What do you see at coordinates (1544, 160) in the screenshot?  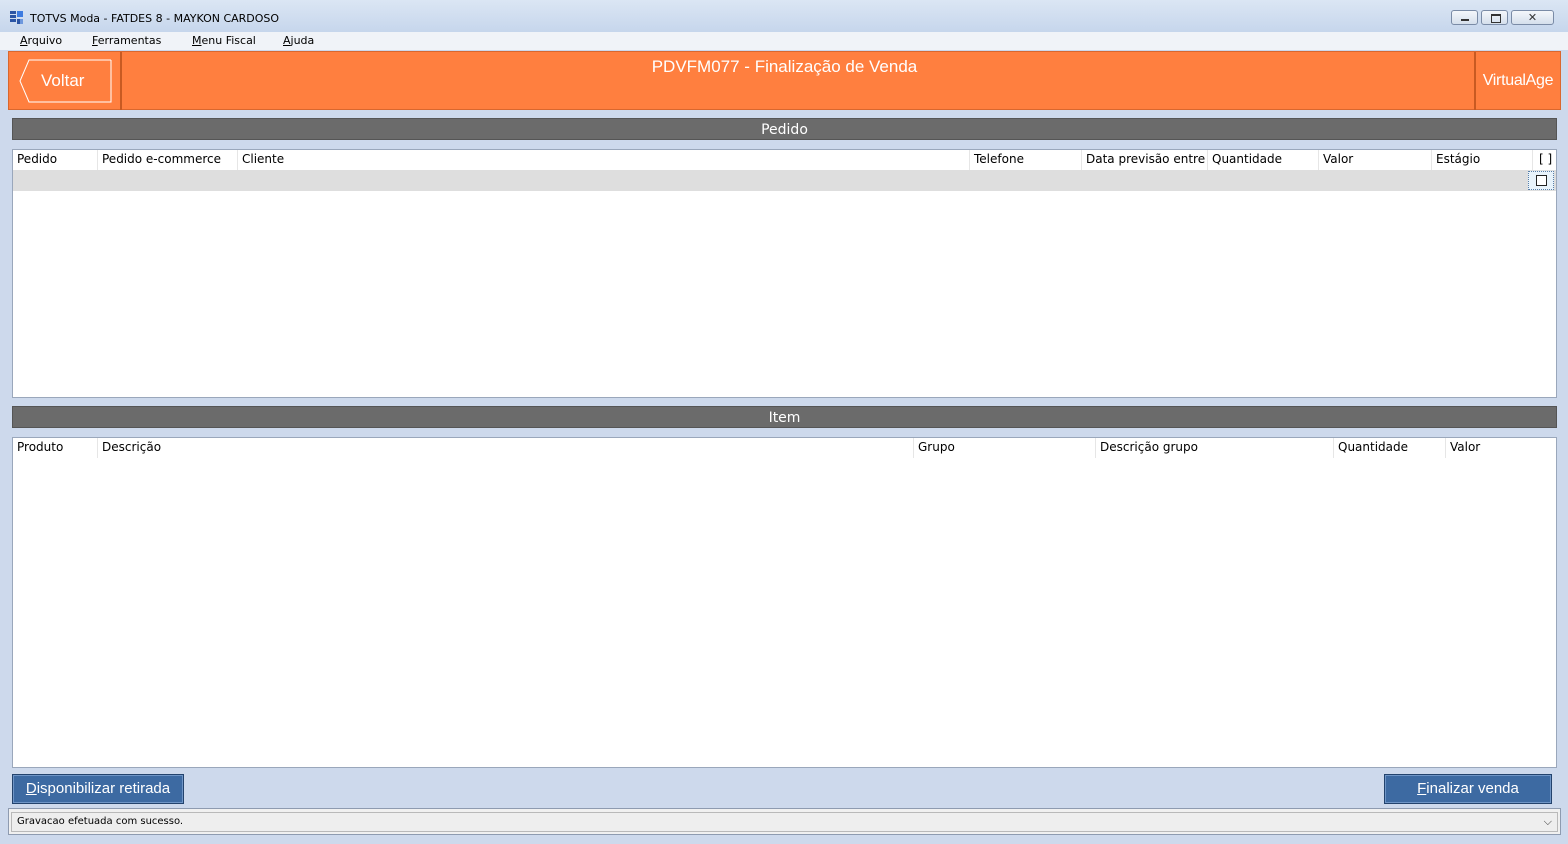 I see `col-select-all: [ ]` at bounding box center [1544, 160].